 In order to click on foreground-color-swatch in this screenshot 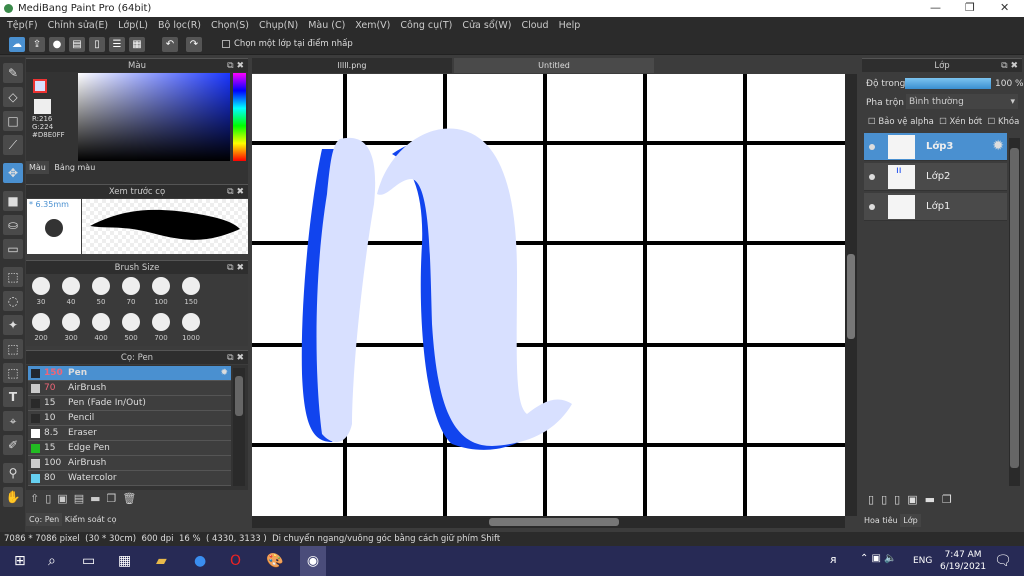, I will do `click(40, 86)`.